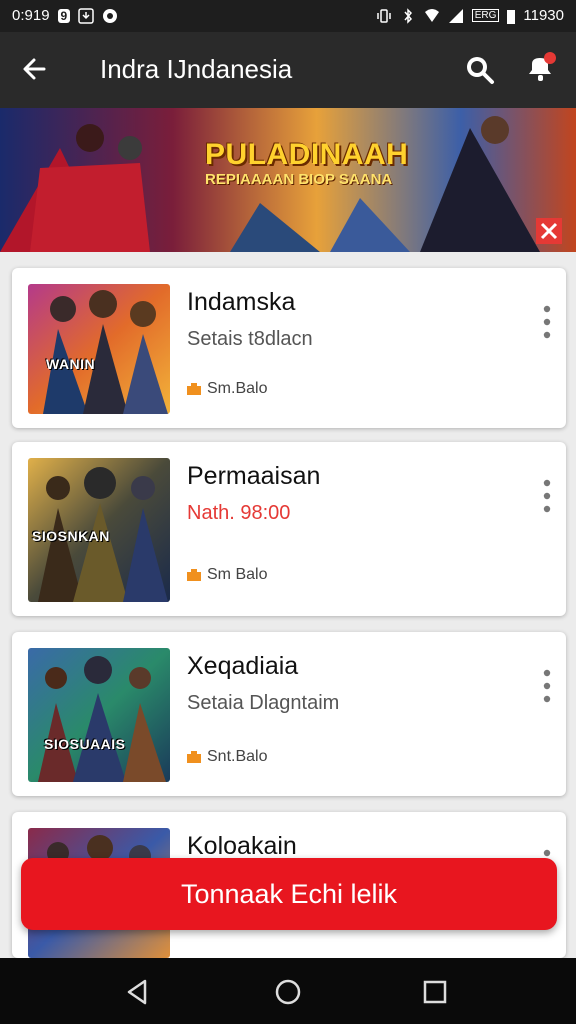  I want to click on battery-icon, so click(511, 16).